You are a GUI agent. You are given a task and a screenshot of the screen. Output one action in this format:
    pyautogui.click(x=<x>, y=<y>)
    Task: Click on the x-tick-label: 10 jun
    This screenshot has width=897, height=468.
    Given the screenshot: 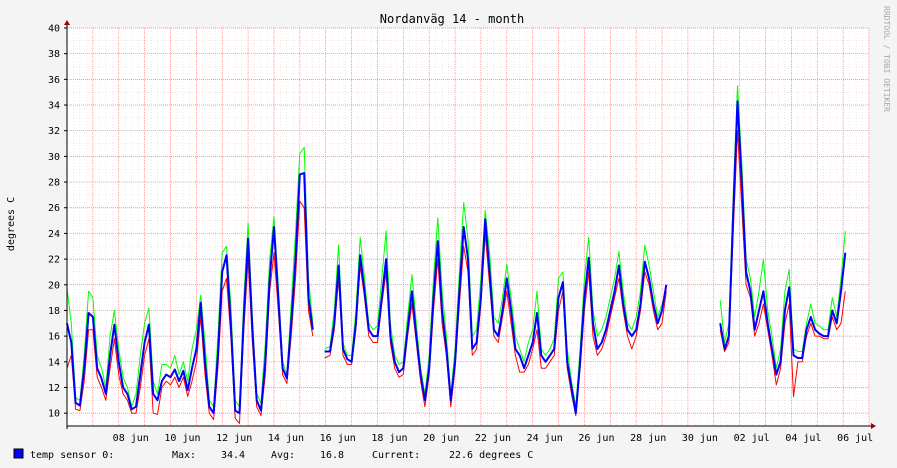 What is the action you would take?
    pyautogui.click(x=182, y=438)
    